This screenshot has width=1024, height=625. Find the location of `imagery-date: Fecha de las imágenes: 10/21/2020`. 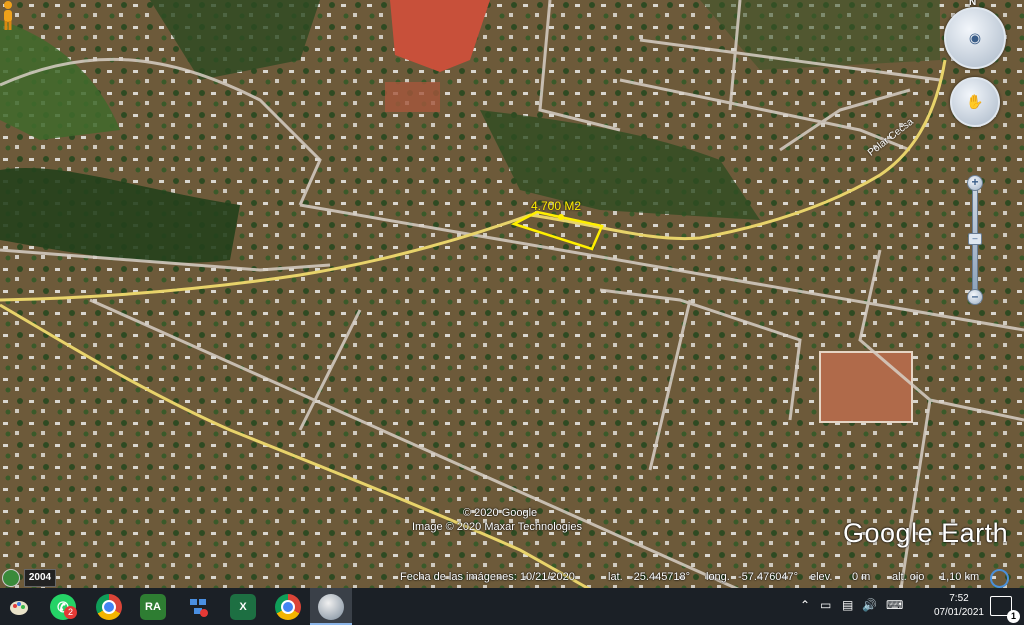

imagery-date: Fecha de las imágenes: 10/21/2020 is located at coordinates (487, 577).